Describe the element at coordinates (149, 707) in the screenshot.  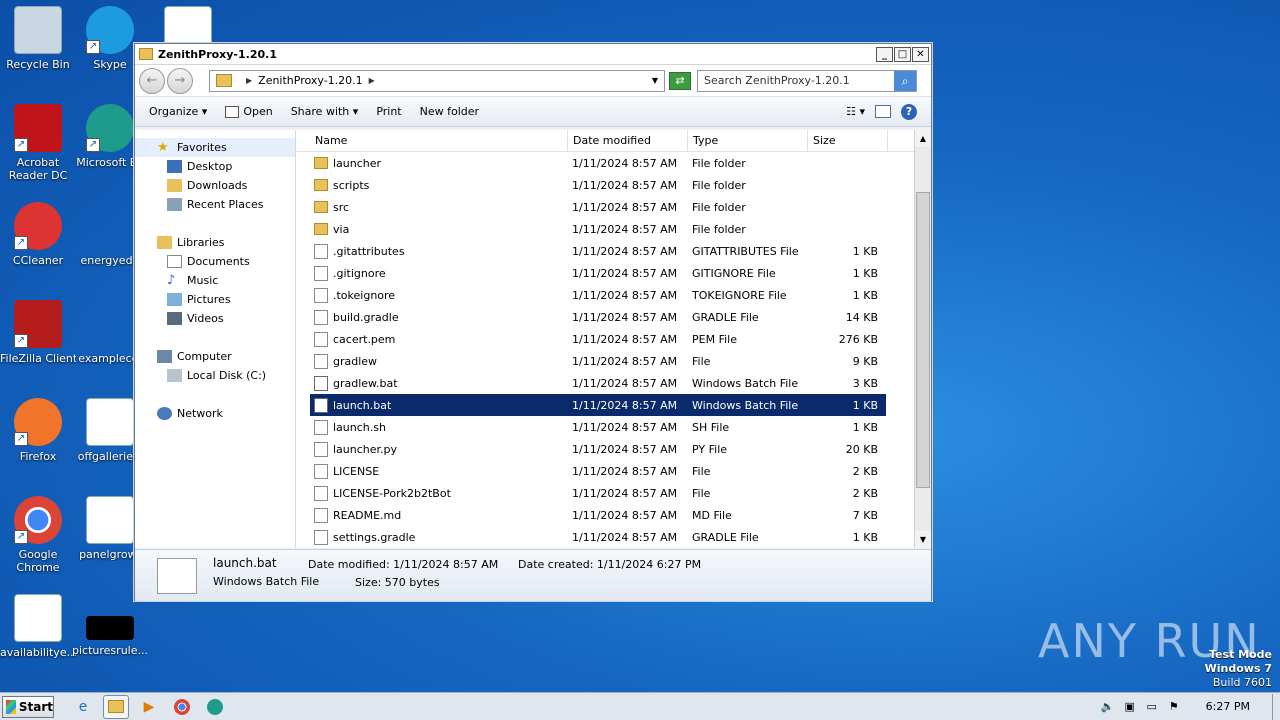
I see `media-player-taskbar-icon: ▶` at that location.